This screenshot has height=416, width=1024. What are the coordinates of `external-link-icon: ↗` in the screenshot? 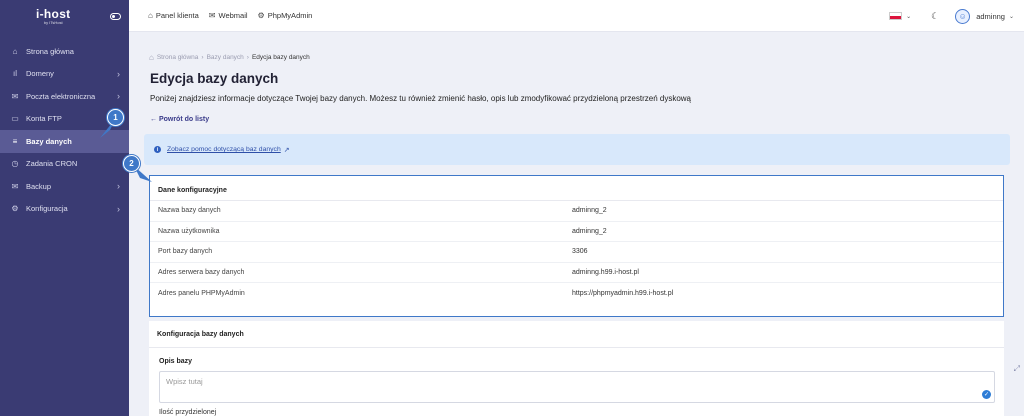 It's located at (287, 150).